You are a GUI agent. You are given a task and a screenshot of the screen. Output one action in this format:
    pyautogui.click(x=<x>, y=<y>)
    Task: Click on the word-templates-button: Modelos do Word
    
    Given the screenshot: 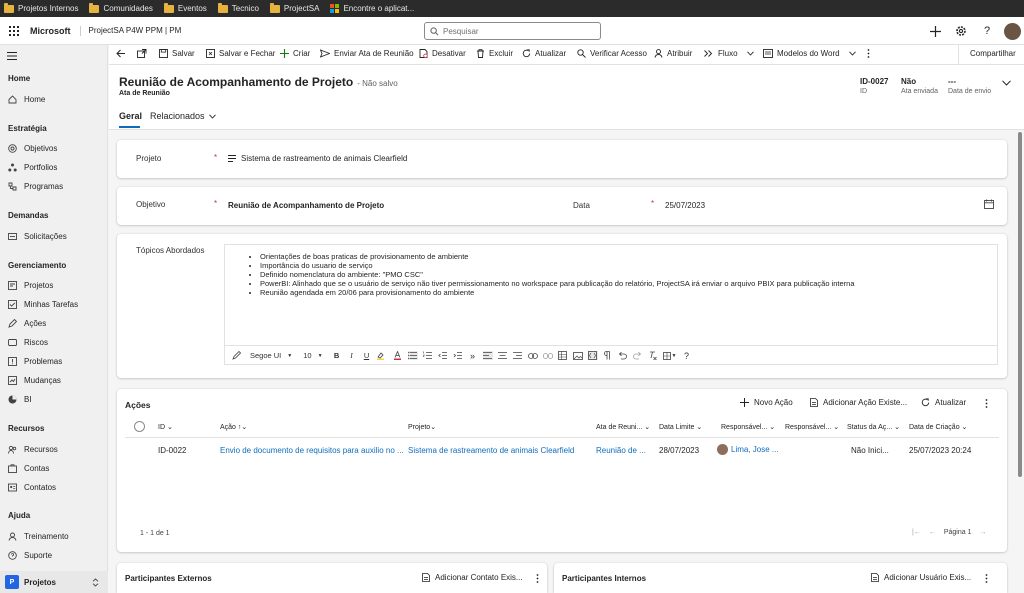 What is the action you would take?
    pyautogui.click(x=809, y=53)
    